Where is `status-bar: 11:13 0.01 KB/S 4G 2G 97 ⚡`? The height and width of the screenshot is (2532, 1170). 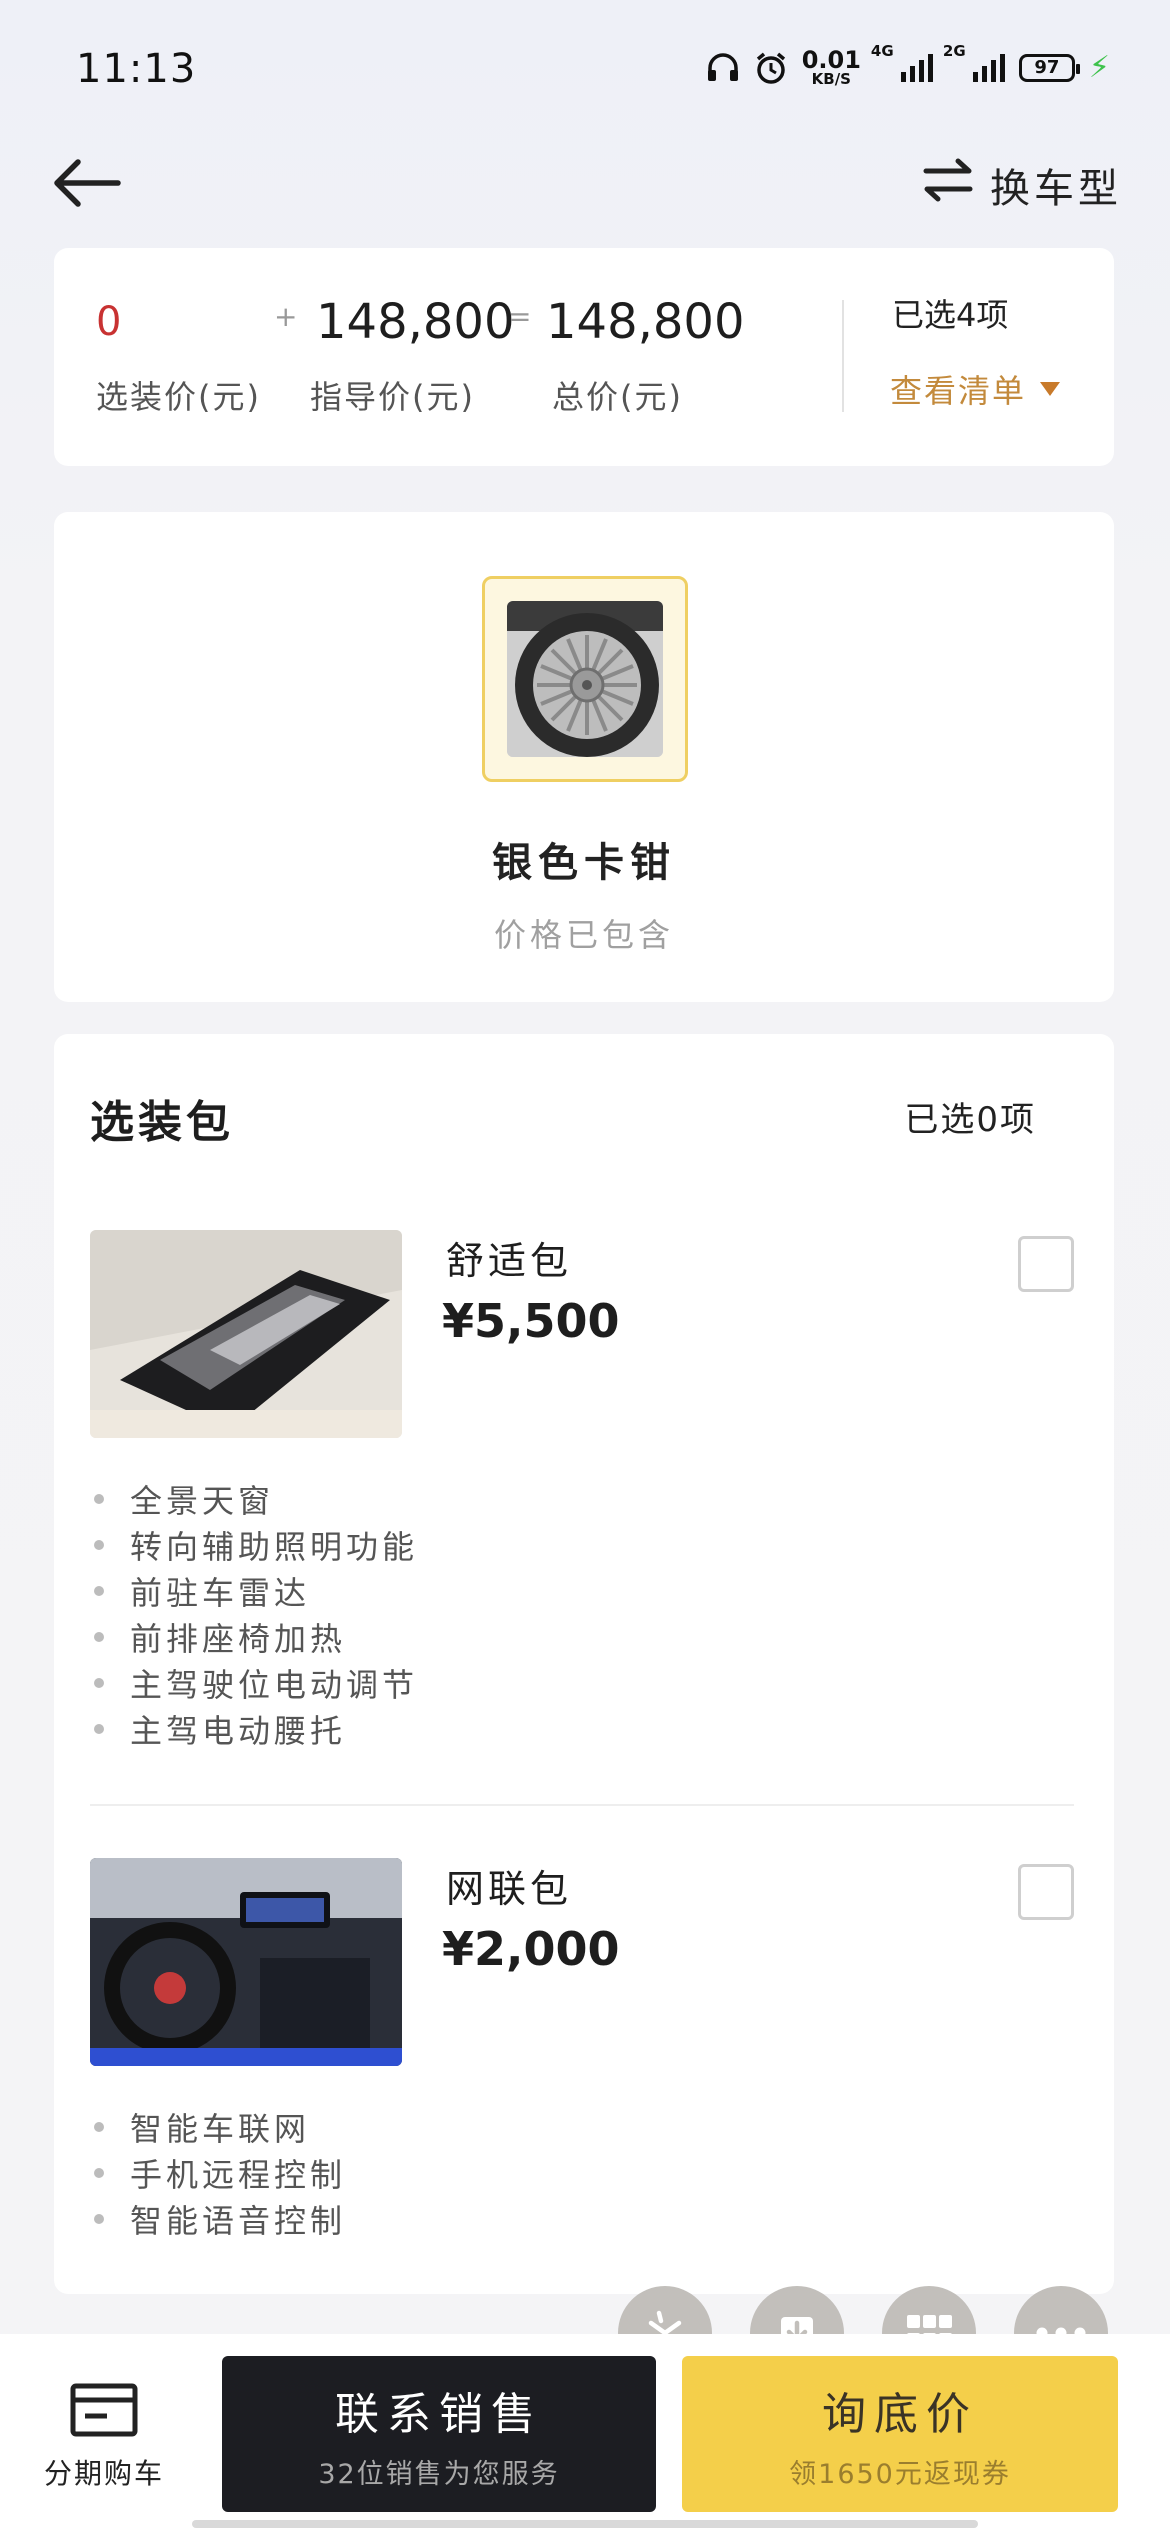
status-bar: 11:13 0.01 KB/S 4G 2G 97 ⚡ is located at coordinates (585, 70).